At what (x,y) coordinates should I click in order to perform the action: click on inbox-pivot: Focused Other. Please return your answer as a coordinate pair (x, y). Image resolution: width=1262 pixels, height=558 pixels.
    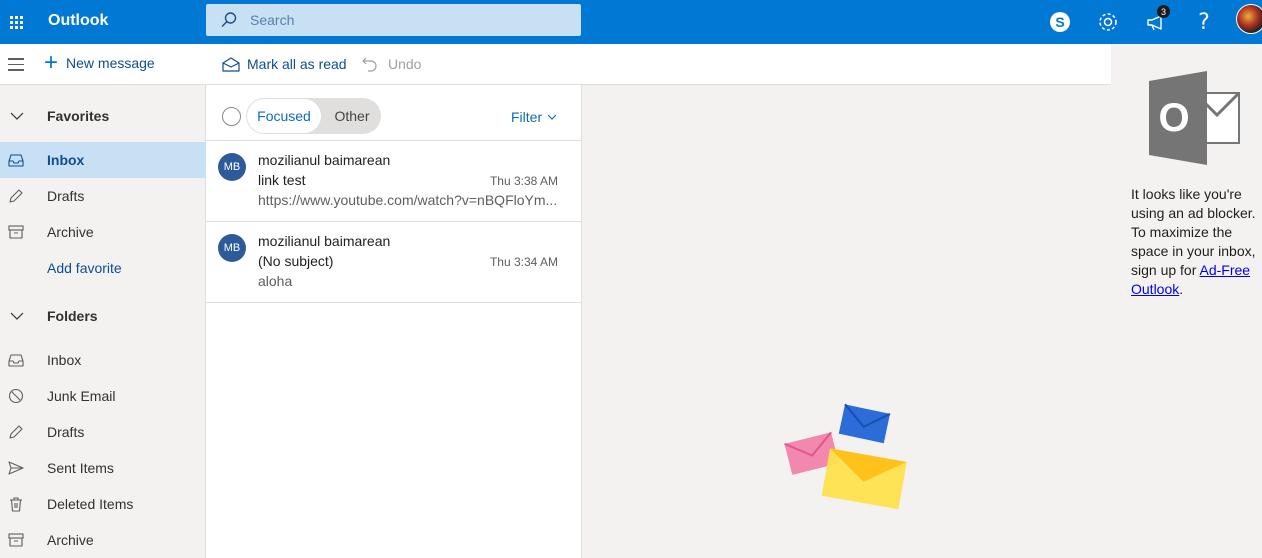
    Looking at the image, I should click on (313, 116).